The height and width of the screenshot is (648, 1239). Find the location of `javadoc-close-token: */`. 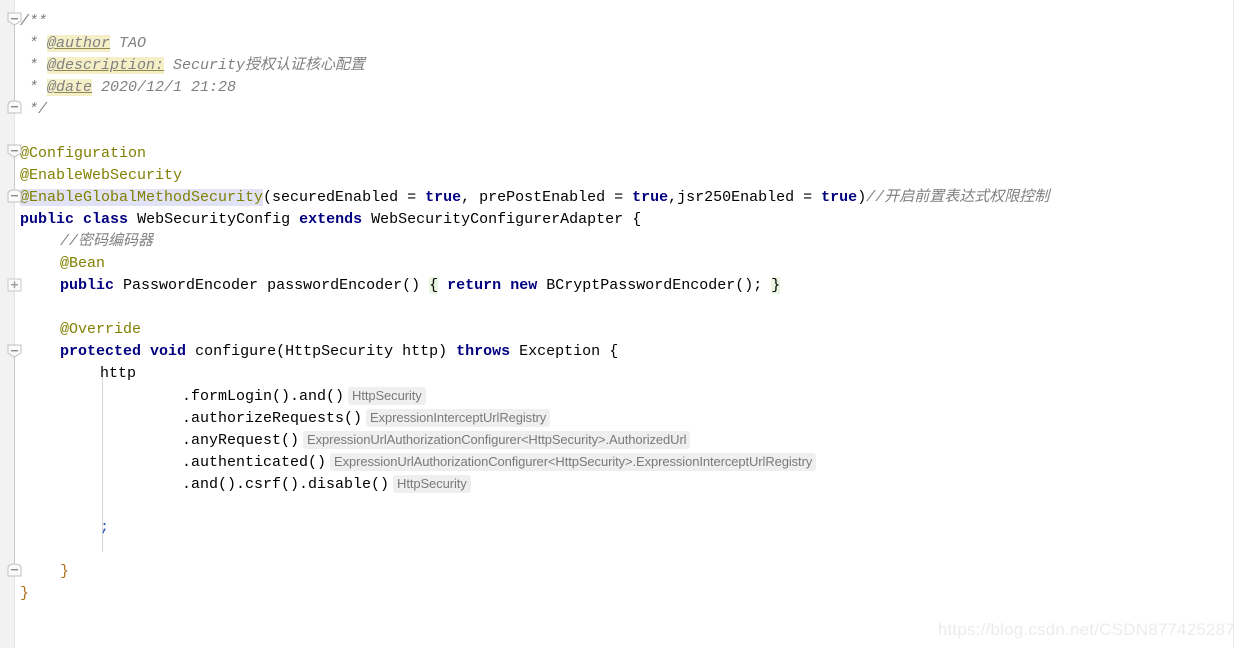

javadoc-close-token: */ is located at coordinates (34, 109).